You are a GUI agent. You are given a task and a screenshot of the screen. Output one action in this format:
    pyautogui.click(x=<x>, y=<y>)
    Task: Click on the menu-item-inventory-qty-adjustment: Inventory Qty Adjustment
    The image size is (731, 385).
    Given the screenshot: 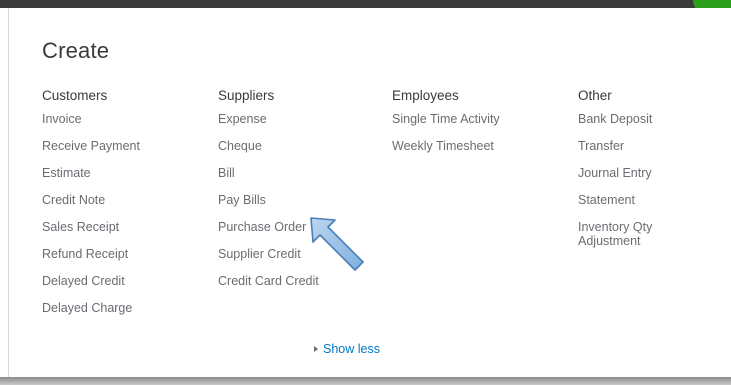 What is the action you would take?
    pyautogui.click(x=633, y=234)
    